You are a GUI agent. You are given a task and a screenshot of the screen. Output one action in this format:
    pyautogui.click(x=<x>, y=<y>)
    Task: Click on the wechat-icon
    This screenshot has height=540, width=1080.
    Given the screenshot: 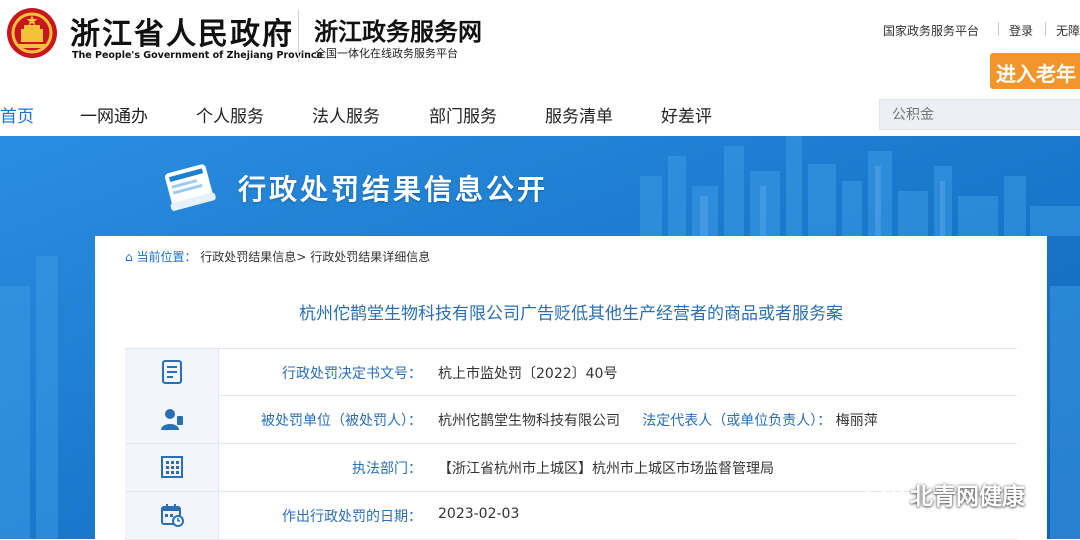 What is the action you would take?
    pyautogui.click(x=886, y=491)
    